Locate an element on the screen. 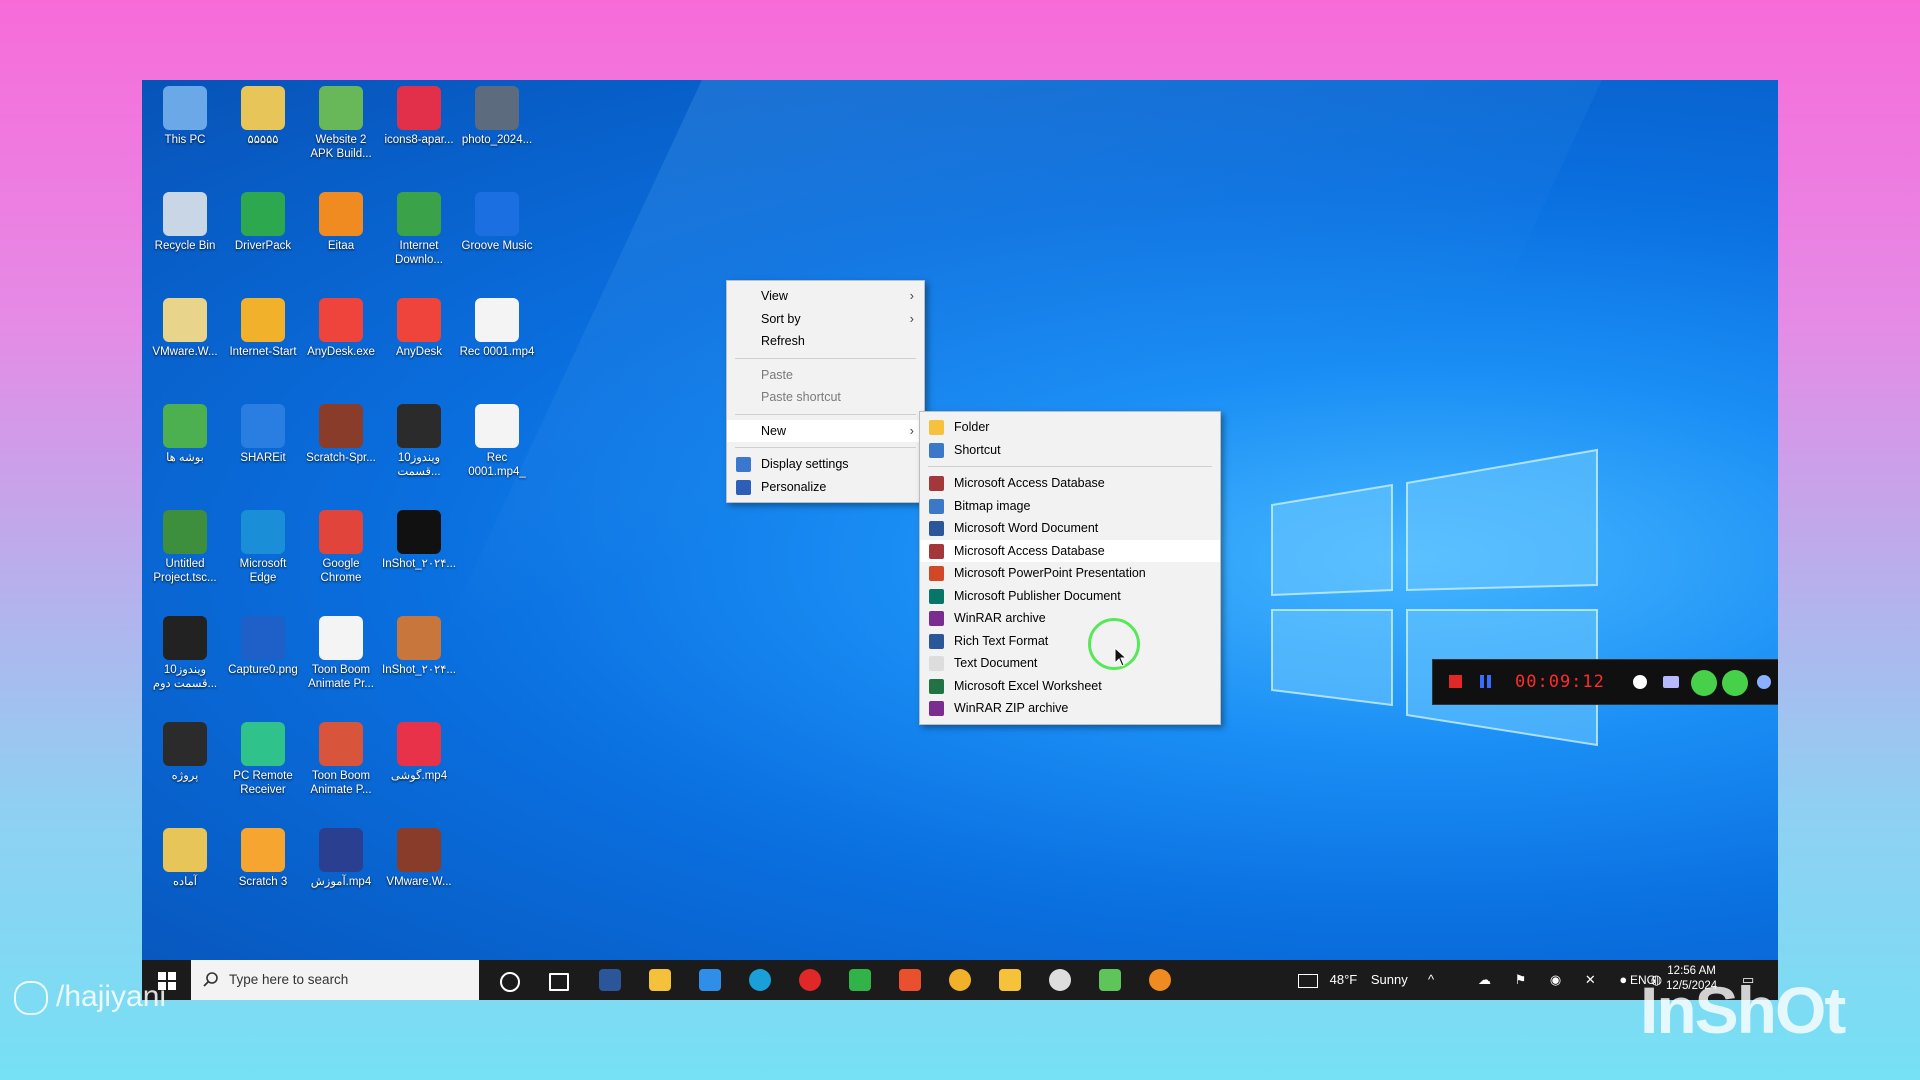  new-submenu-item: Microsoft Excel Worksheet is located at coordinates (1070, 686).